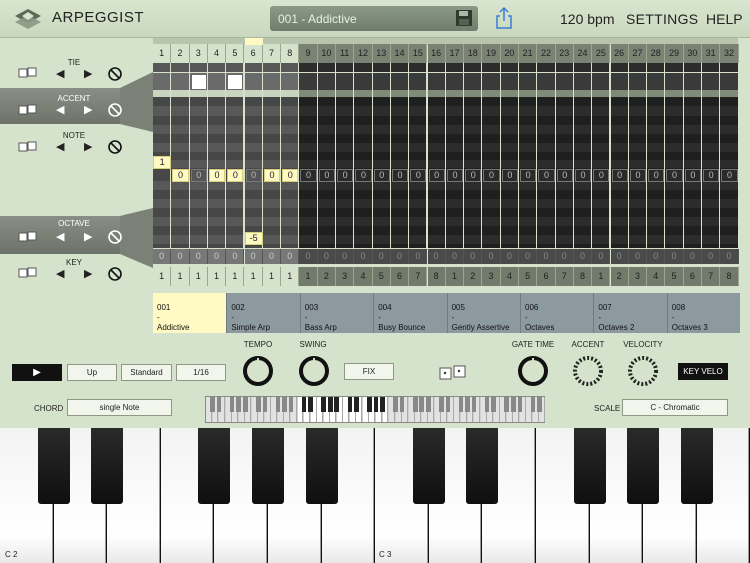  I want to click on step-number: 29, so click(674, 53).